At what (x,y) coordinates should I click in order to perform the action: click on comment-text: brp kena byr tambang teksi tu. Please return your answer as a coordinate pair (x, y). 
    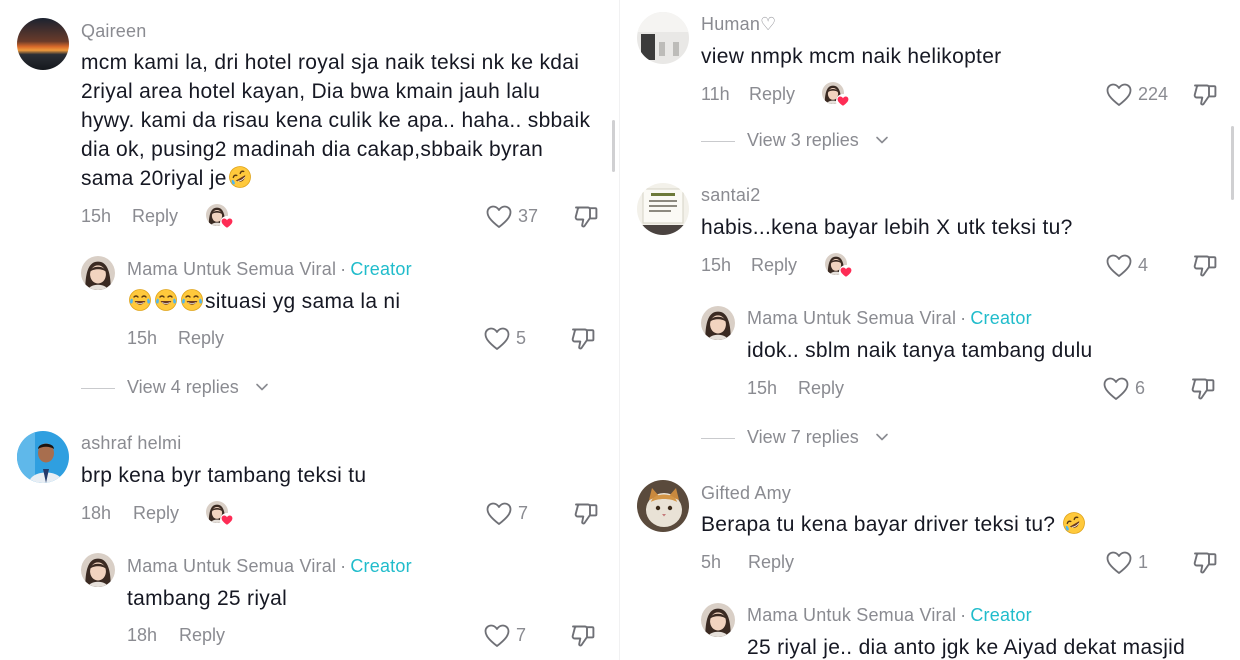
    Looking at the image, I should click on (224, 475).